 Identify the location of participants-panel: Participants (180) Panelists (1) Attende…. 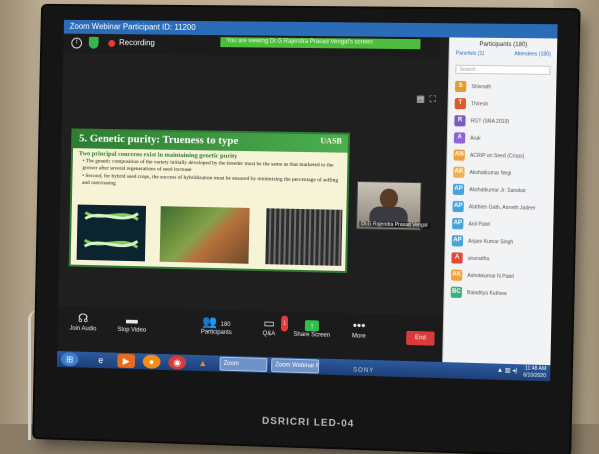
(499, 201).